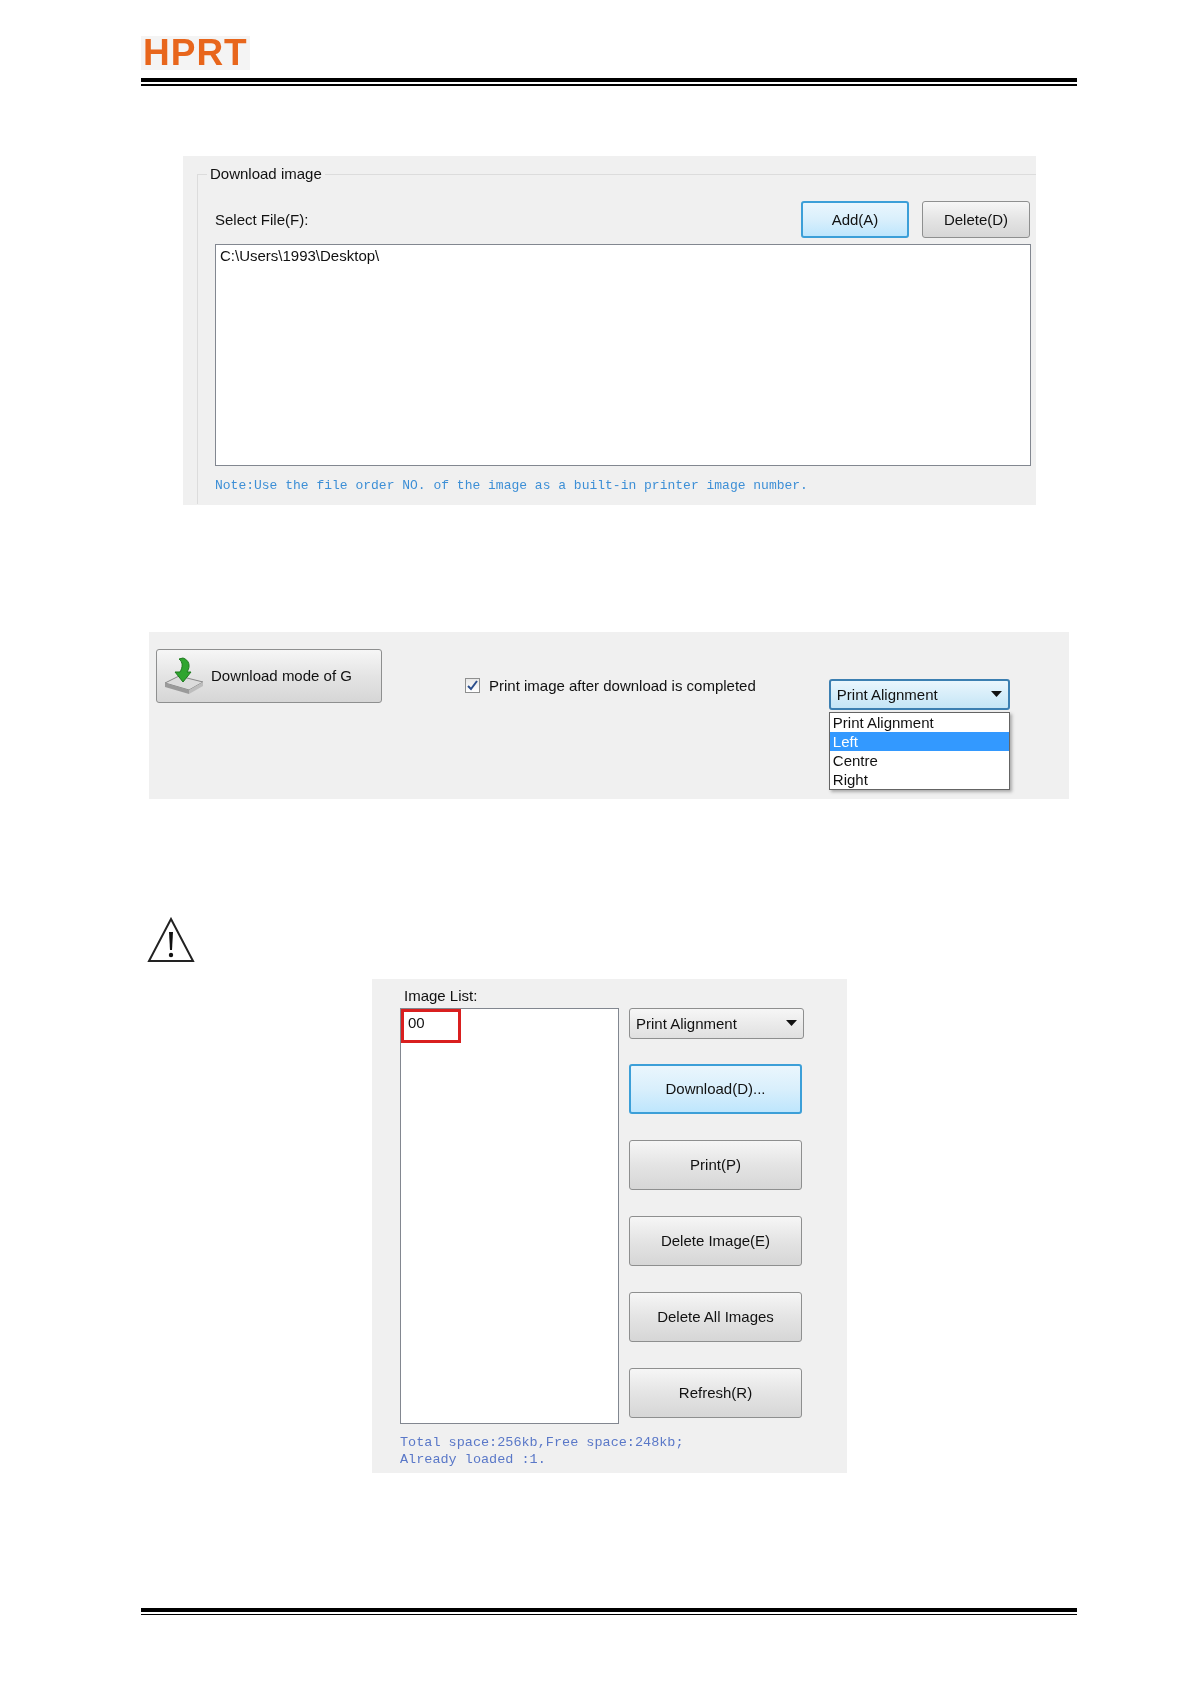  What do you see at coordinates (715, 1392) in the screenshot?
I see `button: Refresh(R)` at bounding box center [715, 1392].